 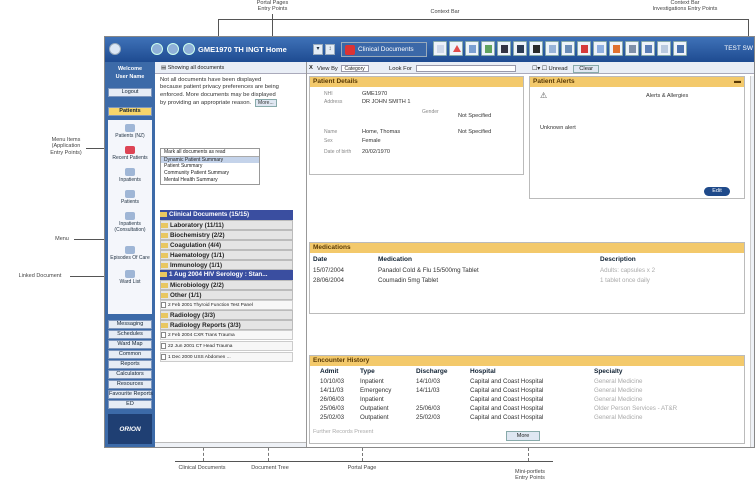 I want to click on encounter-admit-cell: 14/11/03, so click(x=332, y=390).